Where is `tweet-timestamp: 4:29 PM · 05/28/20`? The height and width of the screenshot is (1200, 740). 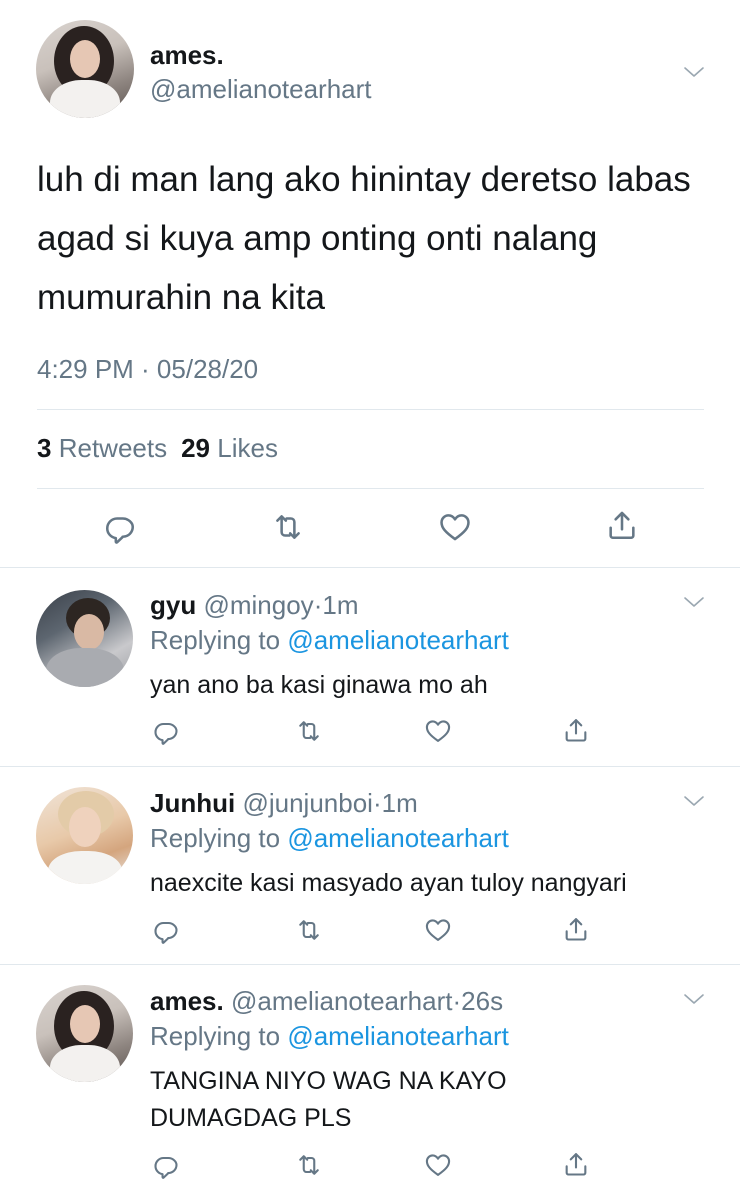
tweet-timestamp: 4:29 PM · 05/28/20 is located at coordinates (147, 369).